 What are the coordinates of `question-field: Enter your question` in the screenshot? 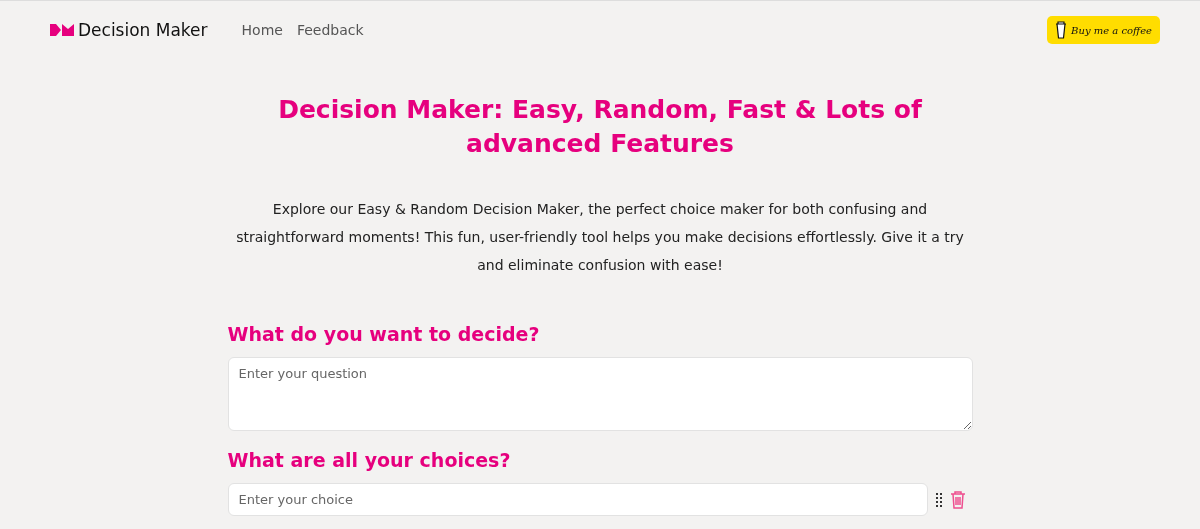 It's located at (600, 394).